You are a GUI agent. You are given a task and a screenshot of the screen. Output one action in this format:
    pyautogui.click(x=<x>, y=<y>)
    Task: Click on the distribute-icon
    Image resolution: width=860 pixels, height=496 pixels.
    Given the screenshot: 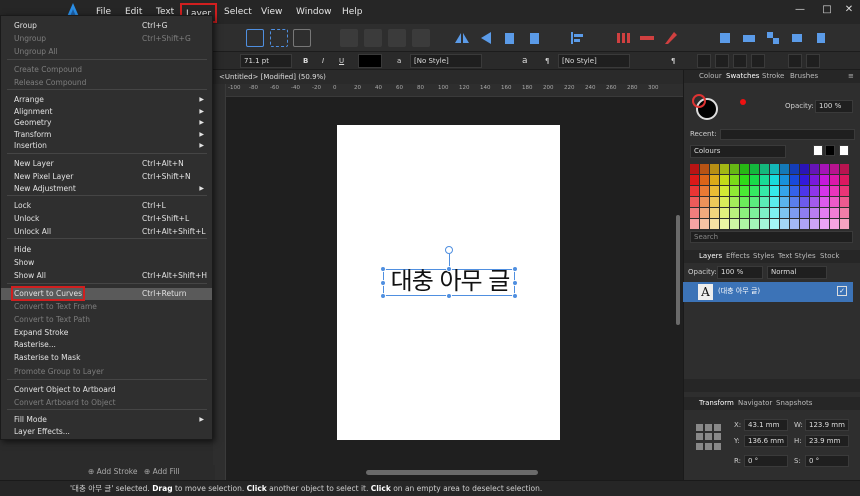 What is the action you would take?
    pyautogui.click(x=647, y=38)
    